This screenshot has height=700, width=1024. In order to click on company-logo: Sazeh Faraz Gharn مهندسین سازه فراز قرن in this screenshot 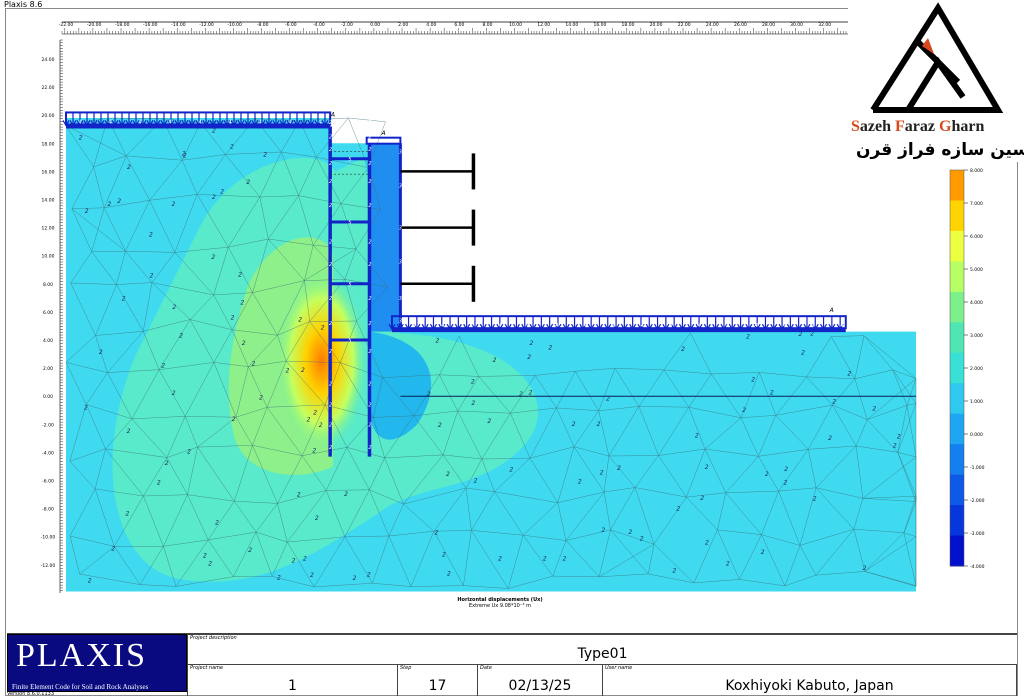, I will do `click(936, 82)`.